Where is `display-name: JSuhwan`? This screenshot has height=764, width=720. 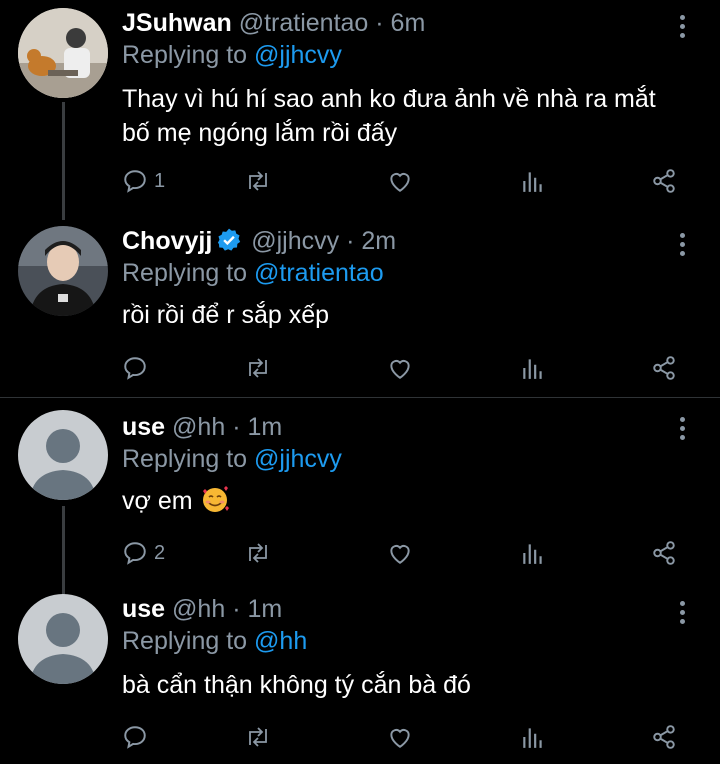
display-name: JSuhwan is located at coordinates (177, 23).